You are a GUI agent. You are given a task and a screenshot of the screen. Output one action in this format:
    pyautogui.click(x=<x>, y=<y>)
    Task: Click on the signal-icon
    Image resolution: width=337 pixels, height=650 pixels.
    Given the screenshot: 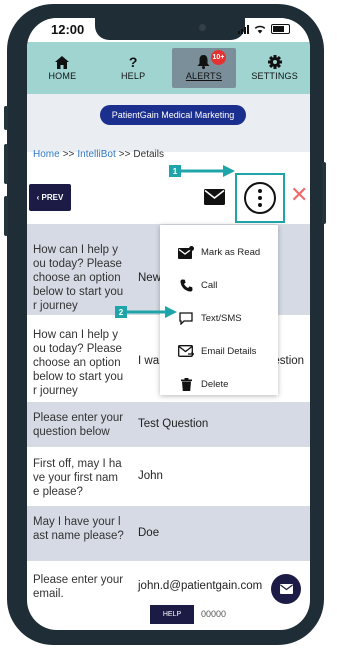 What is the action you would take?
    pyautogui.click(x=243, y=29)
    